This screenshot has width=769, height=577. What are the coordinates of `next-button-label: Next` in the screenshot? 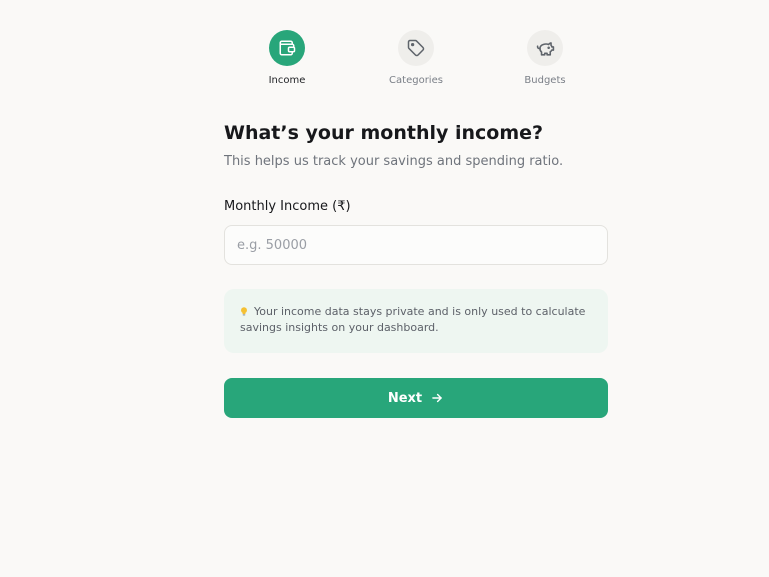 It's located at (405, 398).